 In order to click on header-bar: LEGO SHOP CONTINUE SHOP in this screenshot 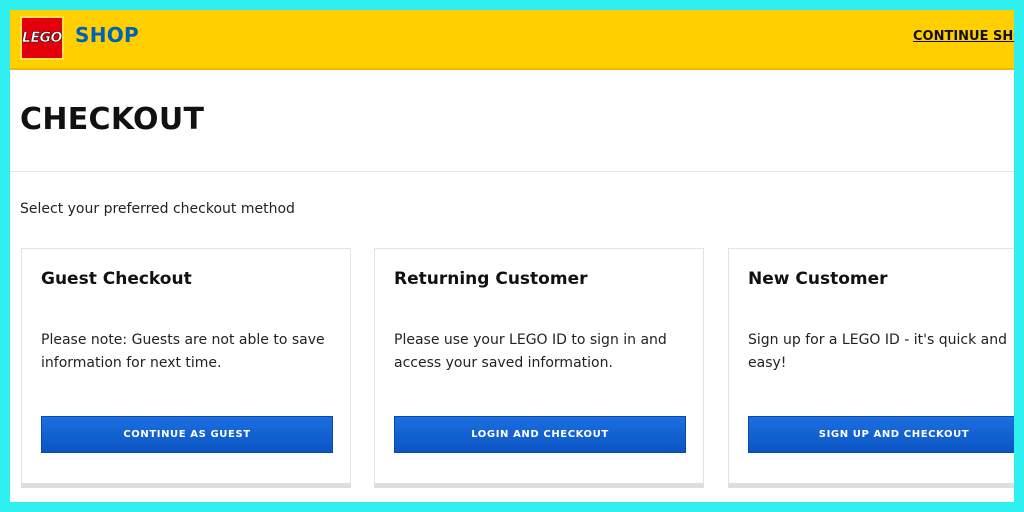, I will do `click(512, 40)`.